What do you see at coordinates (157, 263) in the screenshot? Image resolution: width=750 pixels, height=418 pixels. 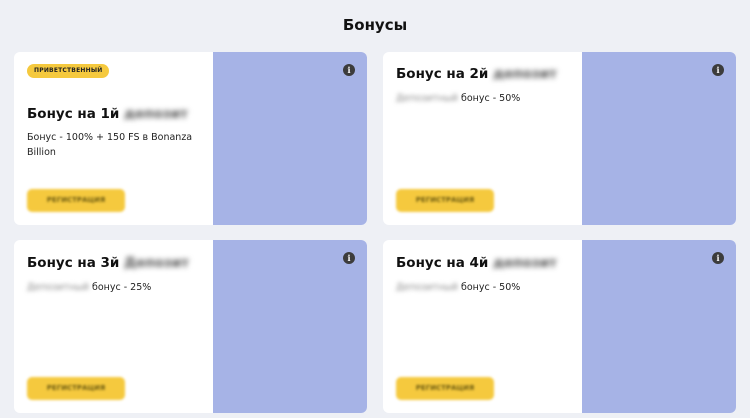 I see `bonus-title-blurred: Депозит` at bounding box center [157, 263].